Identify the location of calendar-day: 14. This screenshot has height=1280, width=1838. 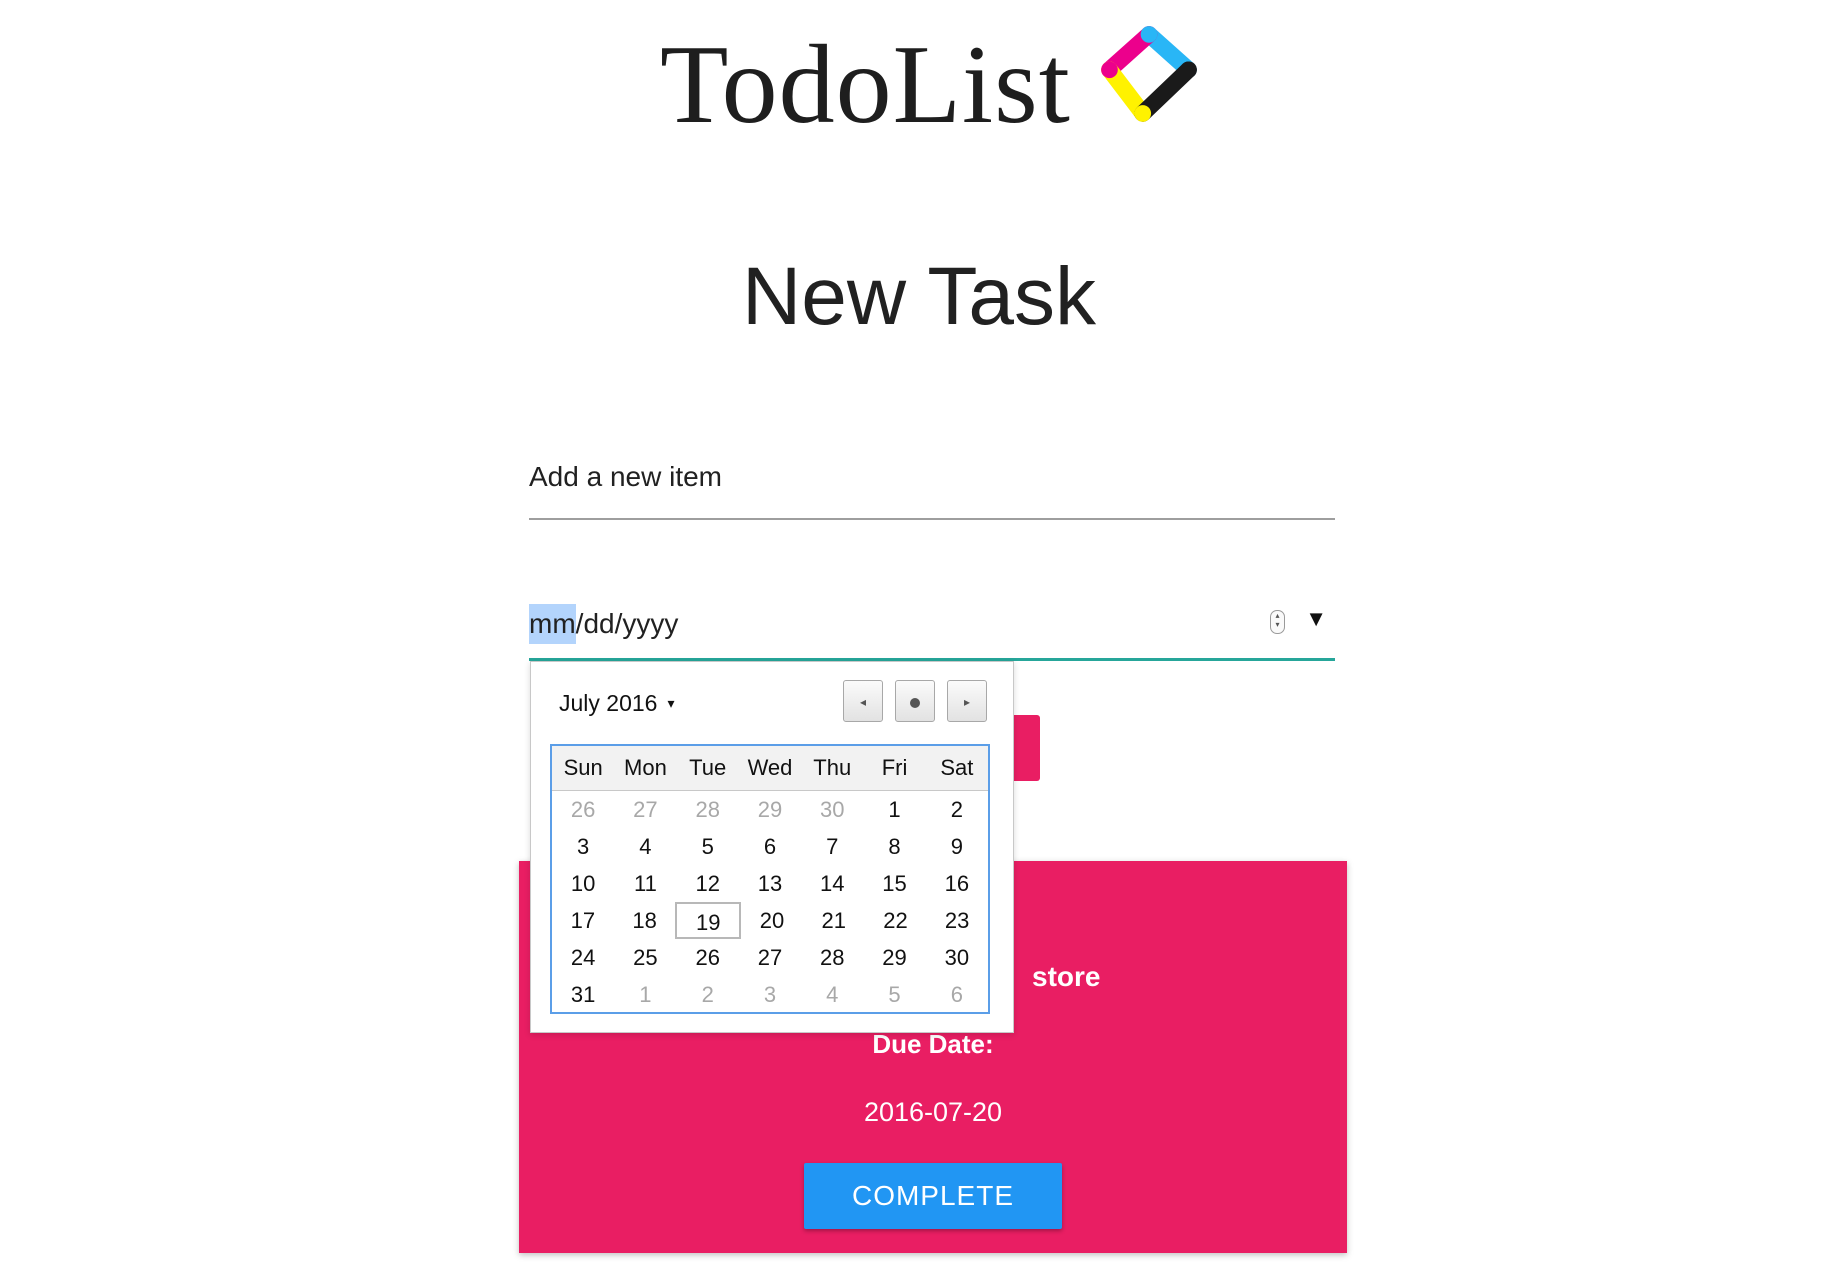
(832, 883).